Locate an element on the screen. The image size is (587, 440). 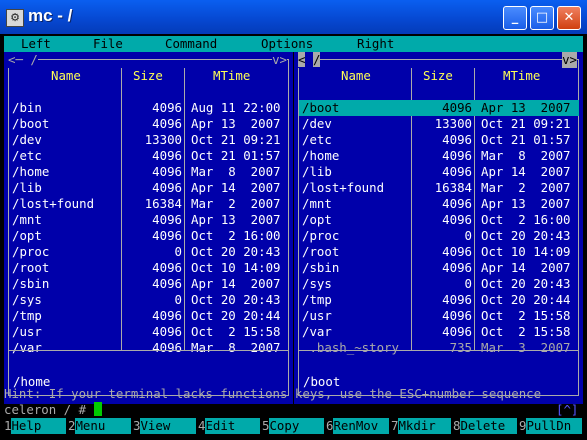
panel-path-tab: < / is located at coordinates (309, 60).